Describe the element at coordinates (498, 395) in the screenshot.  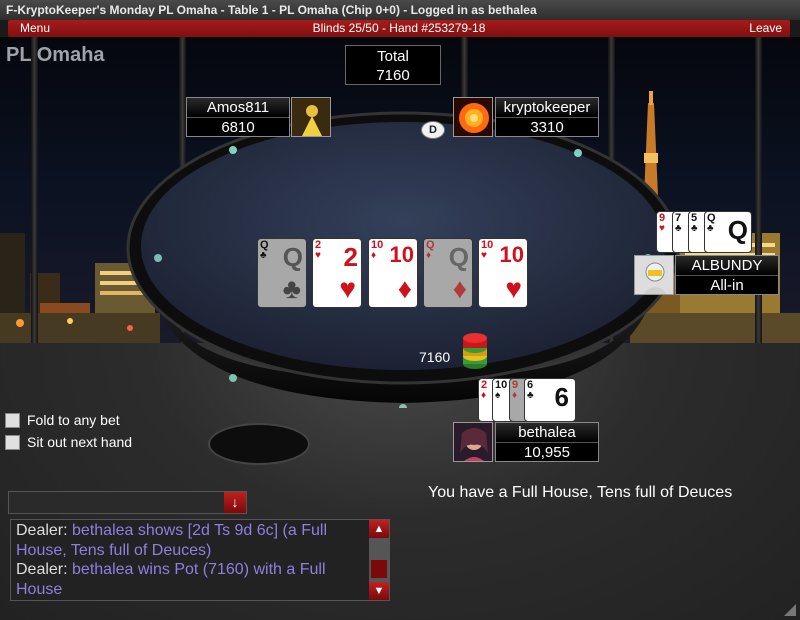
I see `card-suit: ♠` at that location.